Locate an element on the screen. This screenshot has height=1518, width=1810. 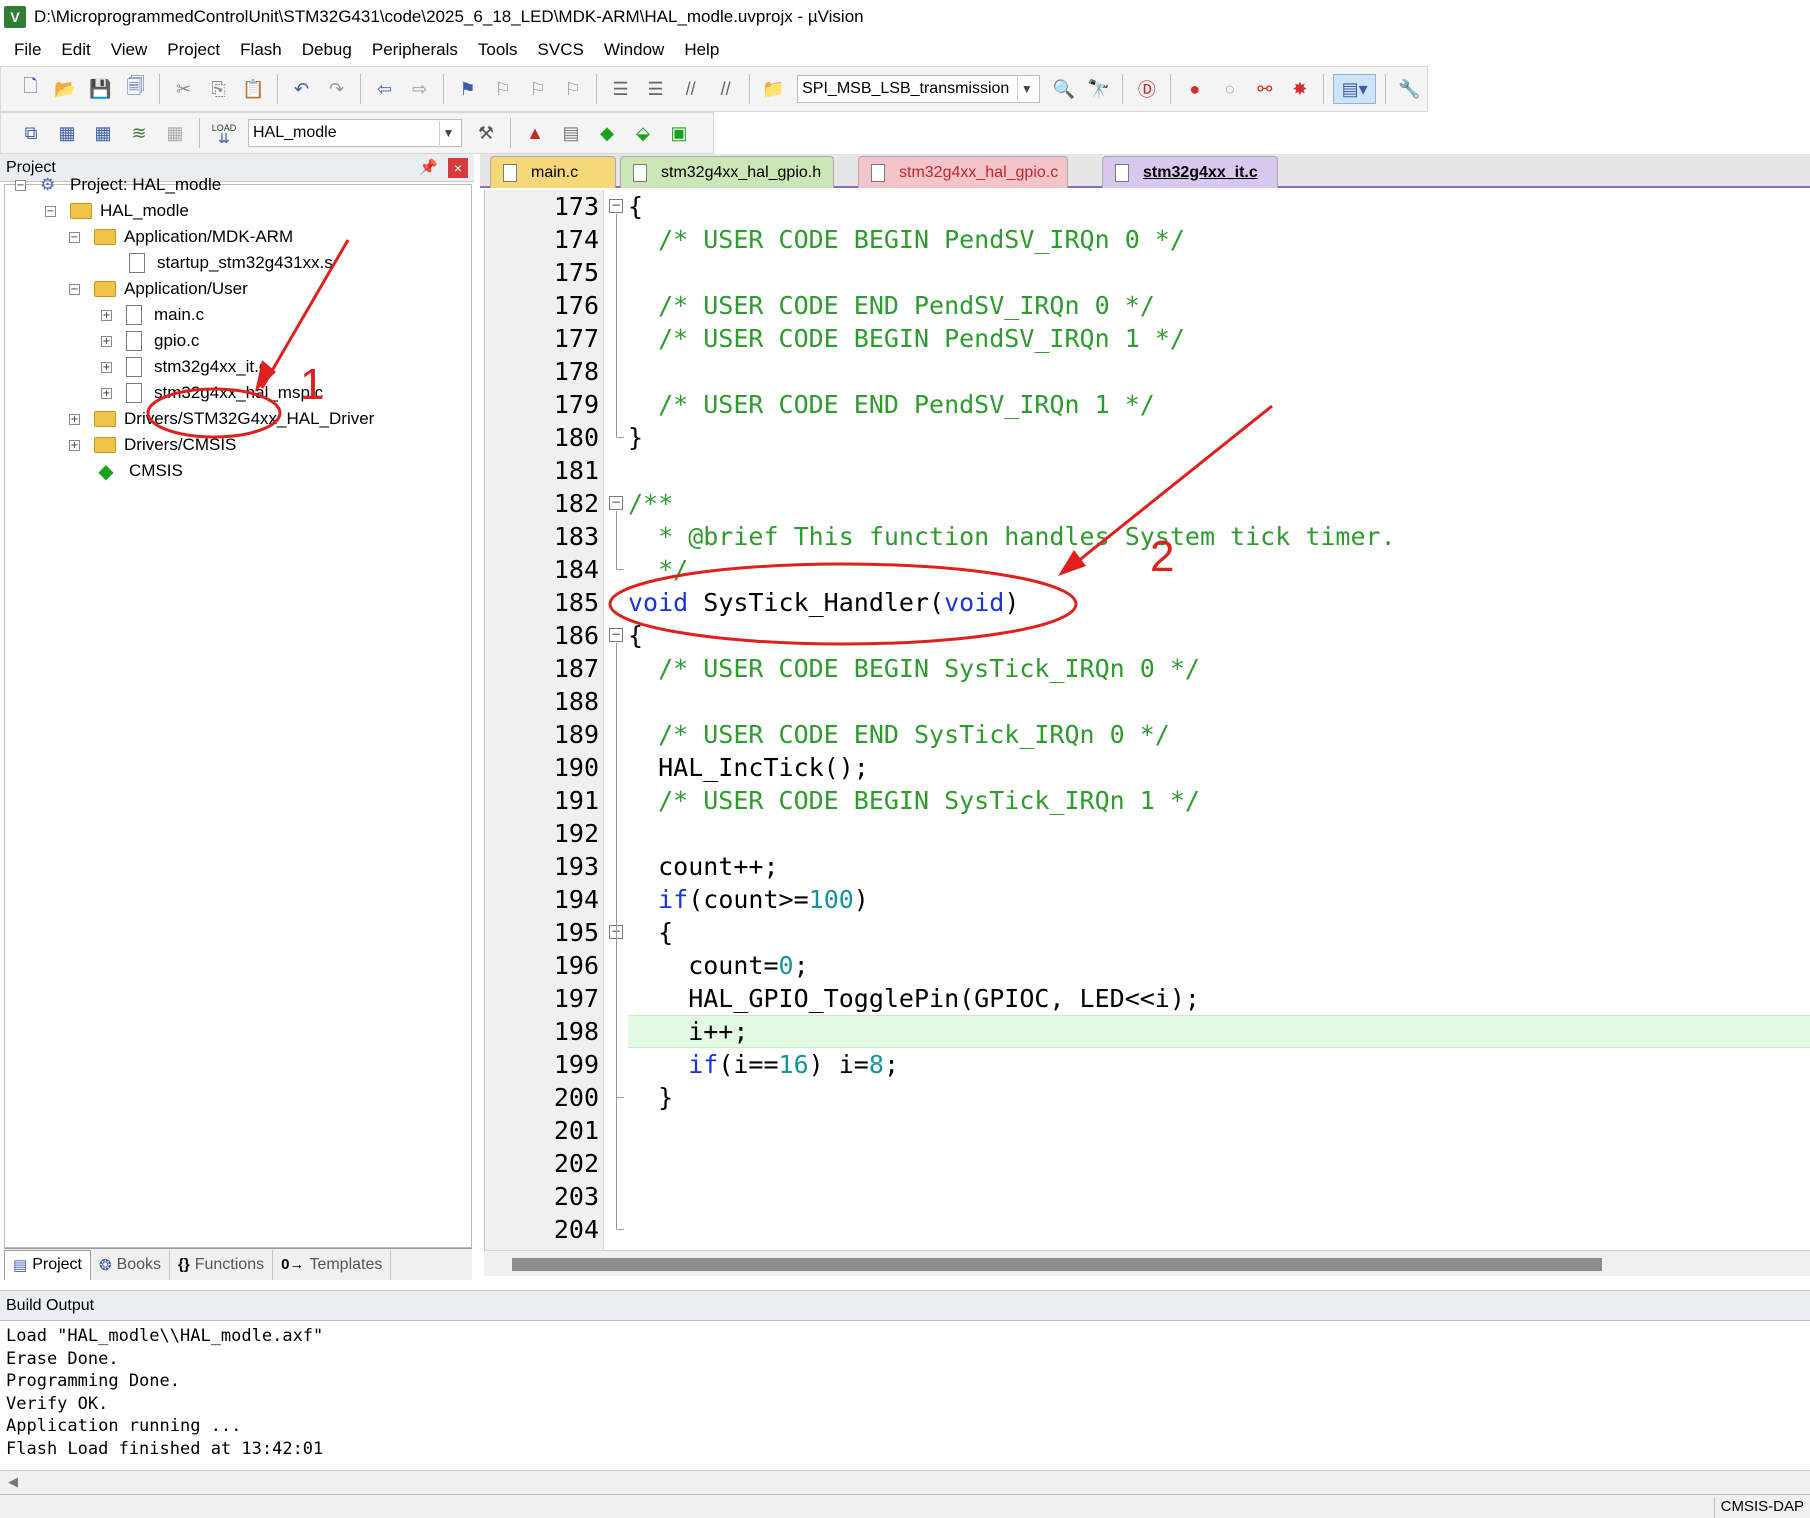
code-line: 177 /* USER CODE BEGIN PendSV_IRQn 1 */ is located at coordinates (1147, 338).